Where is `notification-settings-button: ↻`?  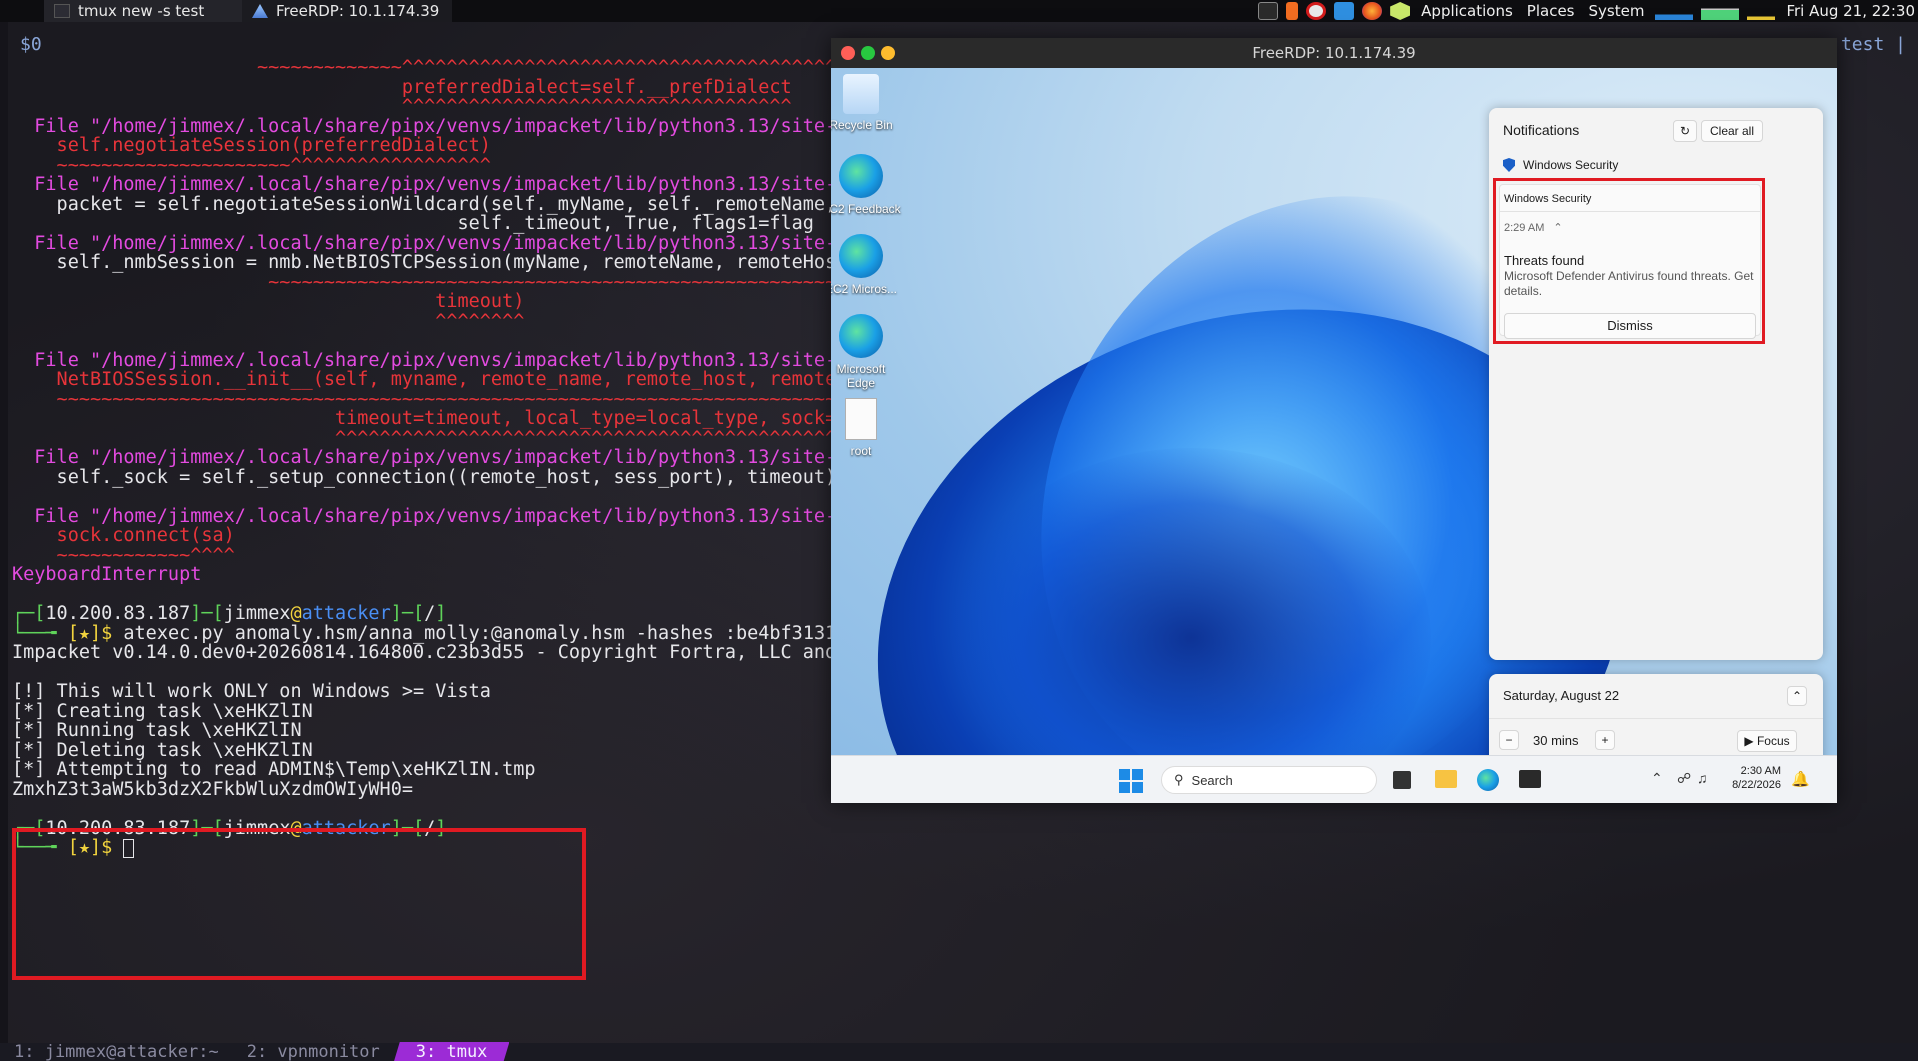
notification-settings-button: ↻ is located at coordinates (1685, 131).